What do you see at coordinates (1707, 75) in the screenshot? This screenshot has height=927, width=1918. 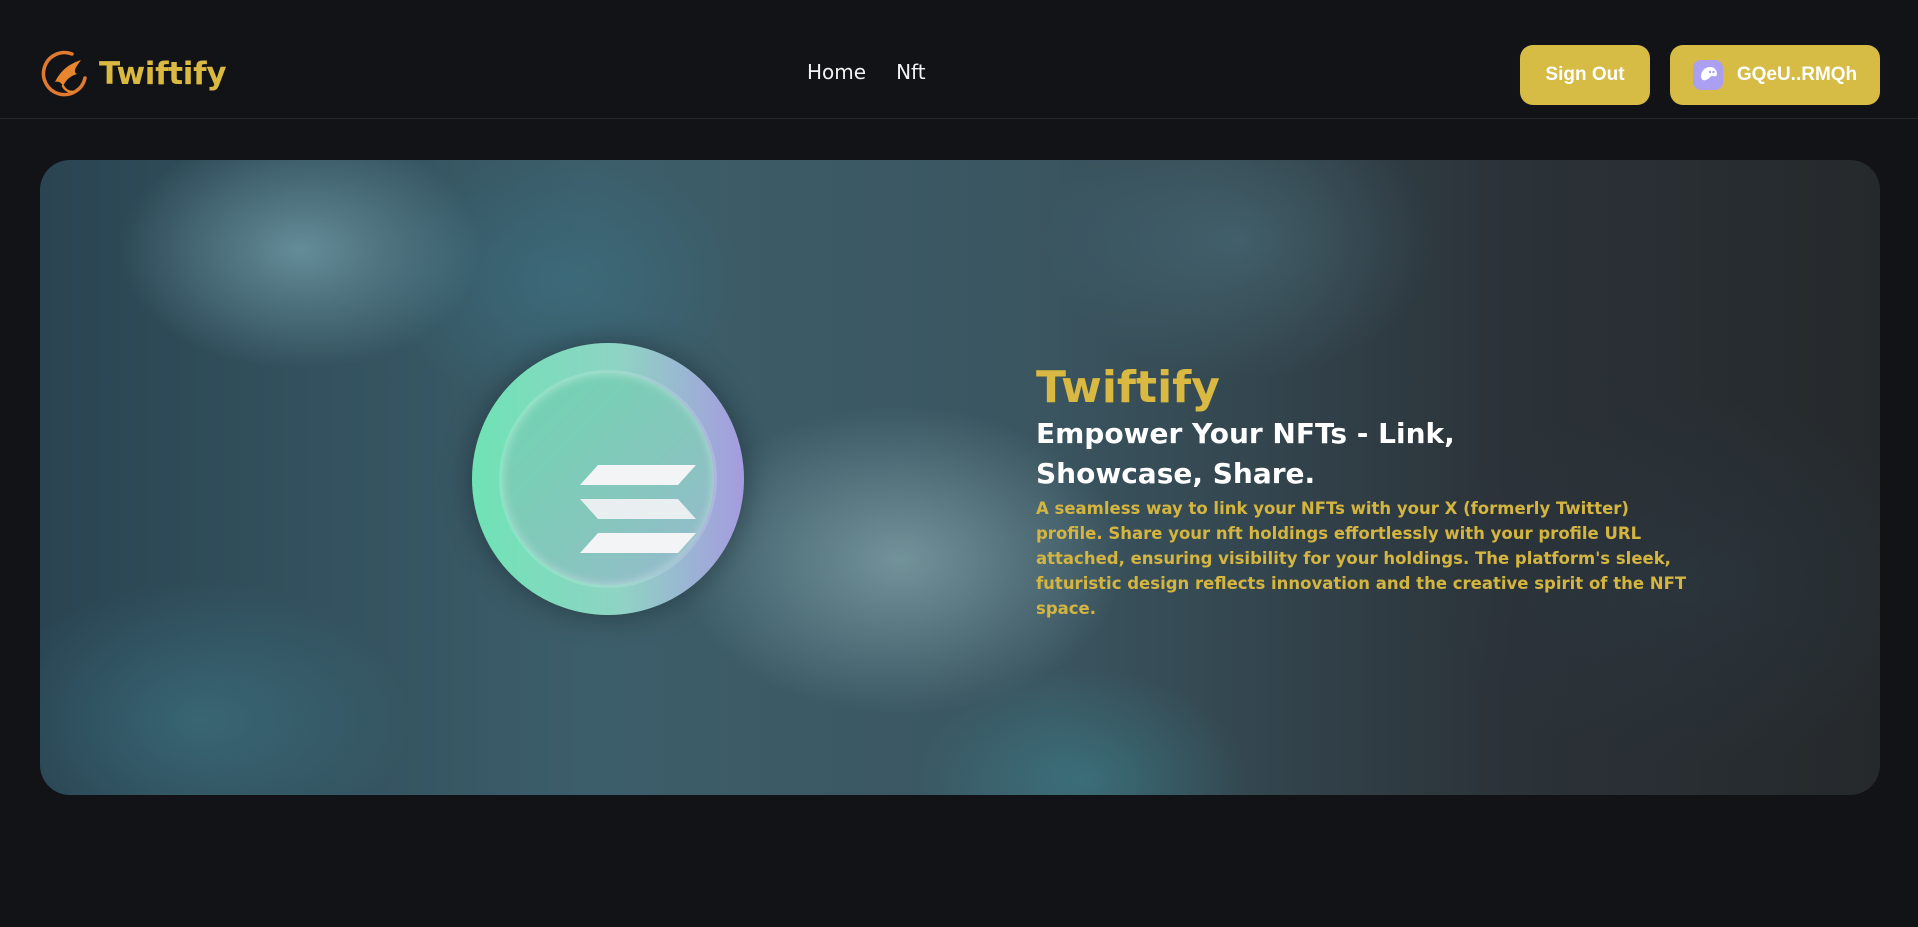 I see `phantom-ghost-icon` at bounding box center [1707, 75].